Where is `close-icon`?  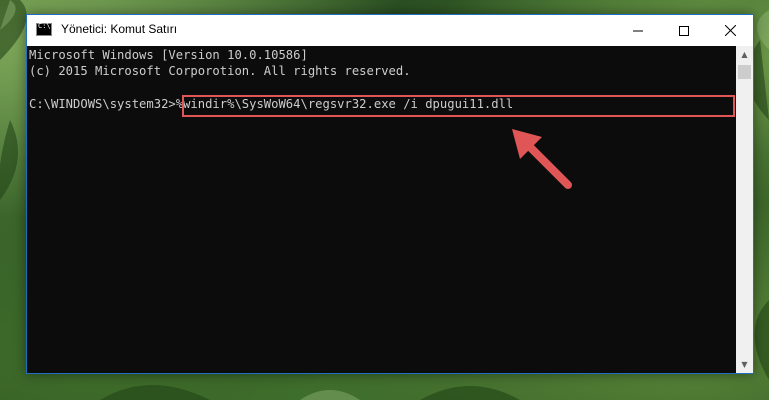 close-icon is located at coordinates (730, 30).